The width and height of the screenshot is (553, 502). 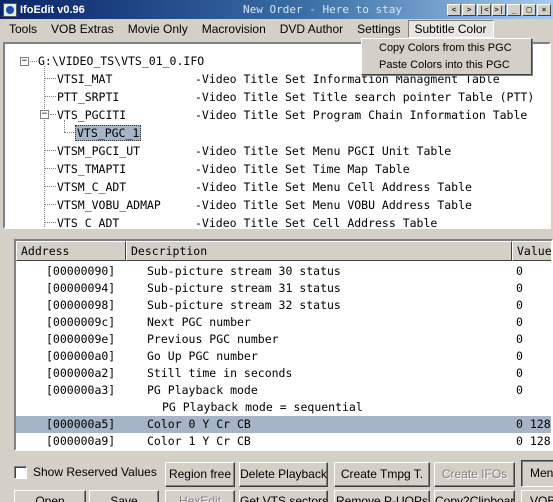 What do you see at coordinates (382, 496) in the screenshot?
I see `remove-puops-button: Remove P-UOPs` at bounding box center [382, 496].